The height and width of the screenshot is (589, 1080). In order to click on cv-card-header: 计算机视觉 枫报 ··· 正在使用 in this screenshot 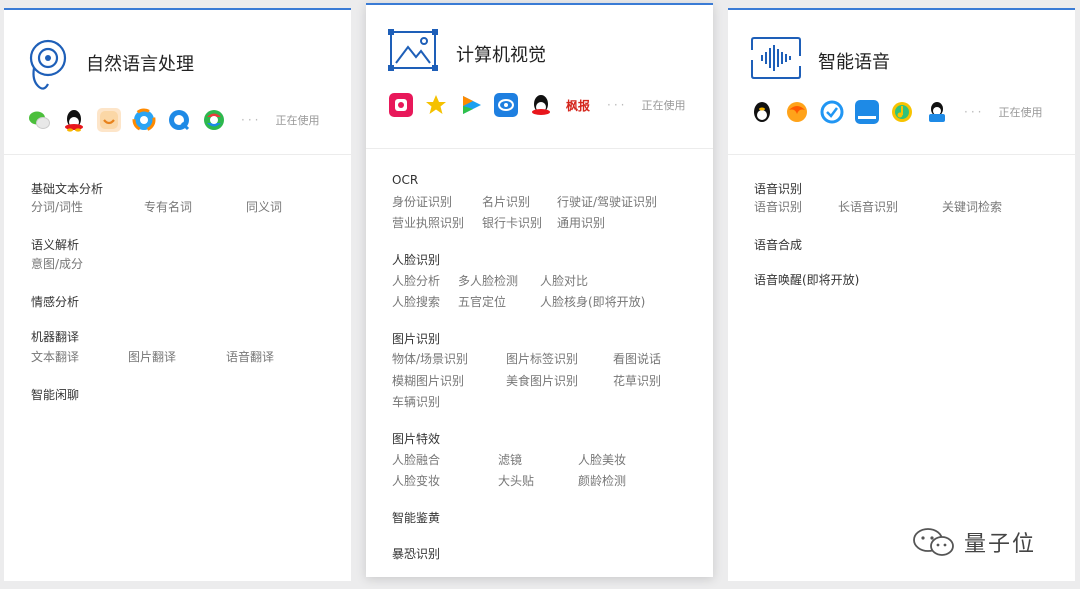, I will do `click(539, 77)`.